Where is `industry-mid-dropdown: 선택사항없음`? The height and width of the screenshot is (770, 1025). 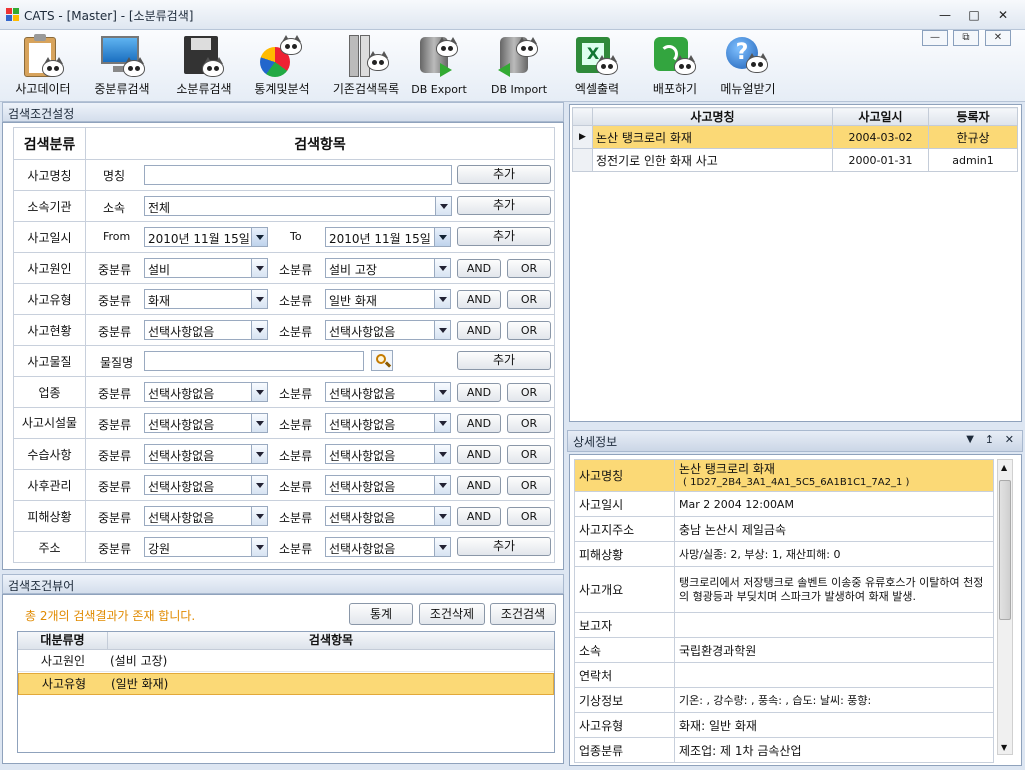 industry-mid-dropdown: 선택사항없음 is located at coordinates (206, 392).